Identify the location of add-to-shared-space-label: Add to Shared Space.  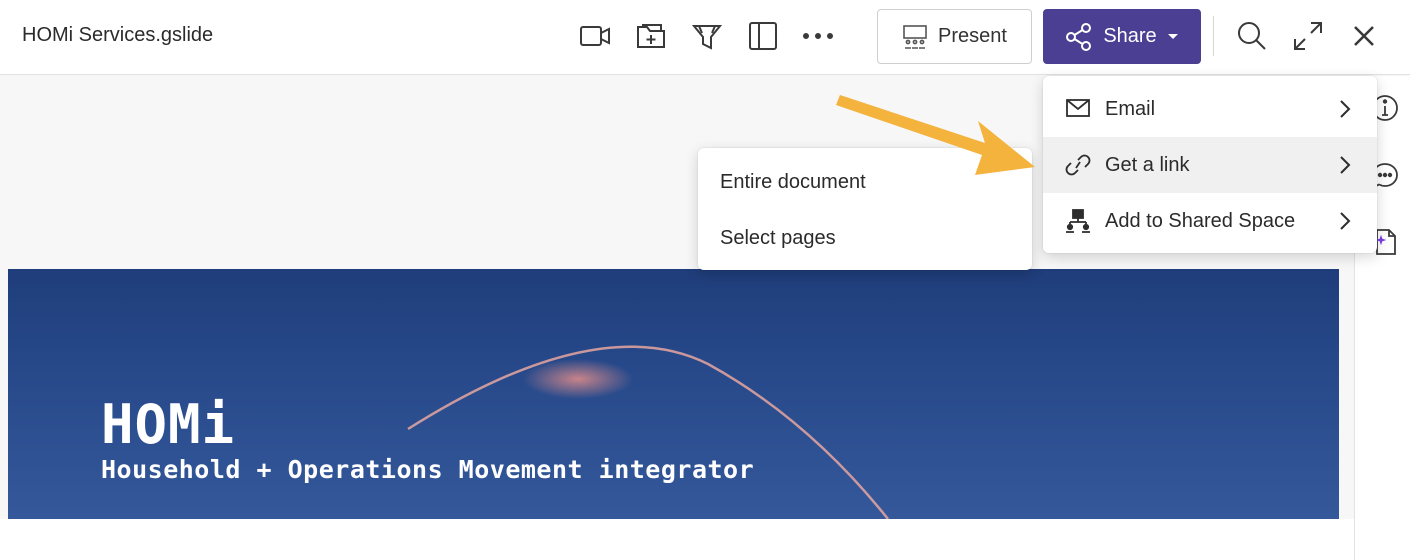
(1200, 220).